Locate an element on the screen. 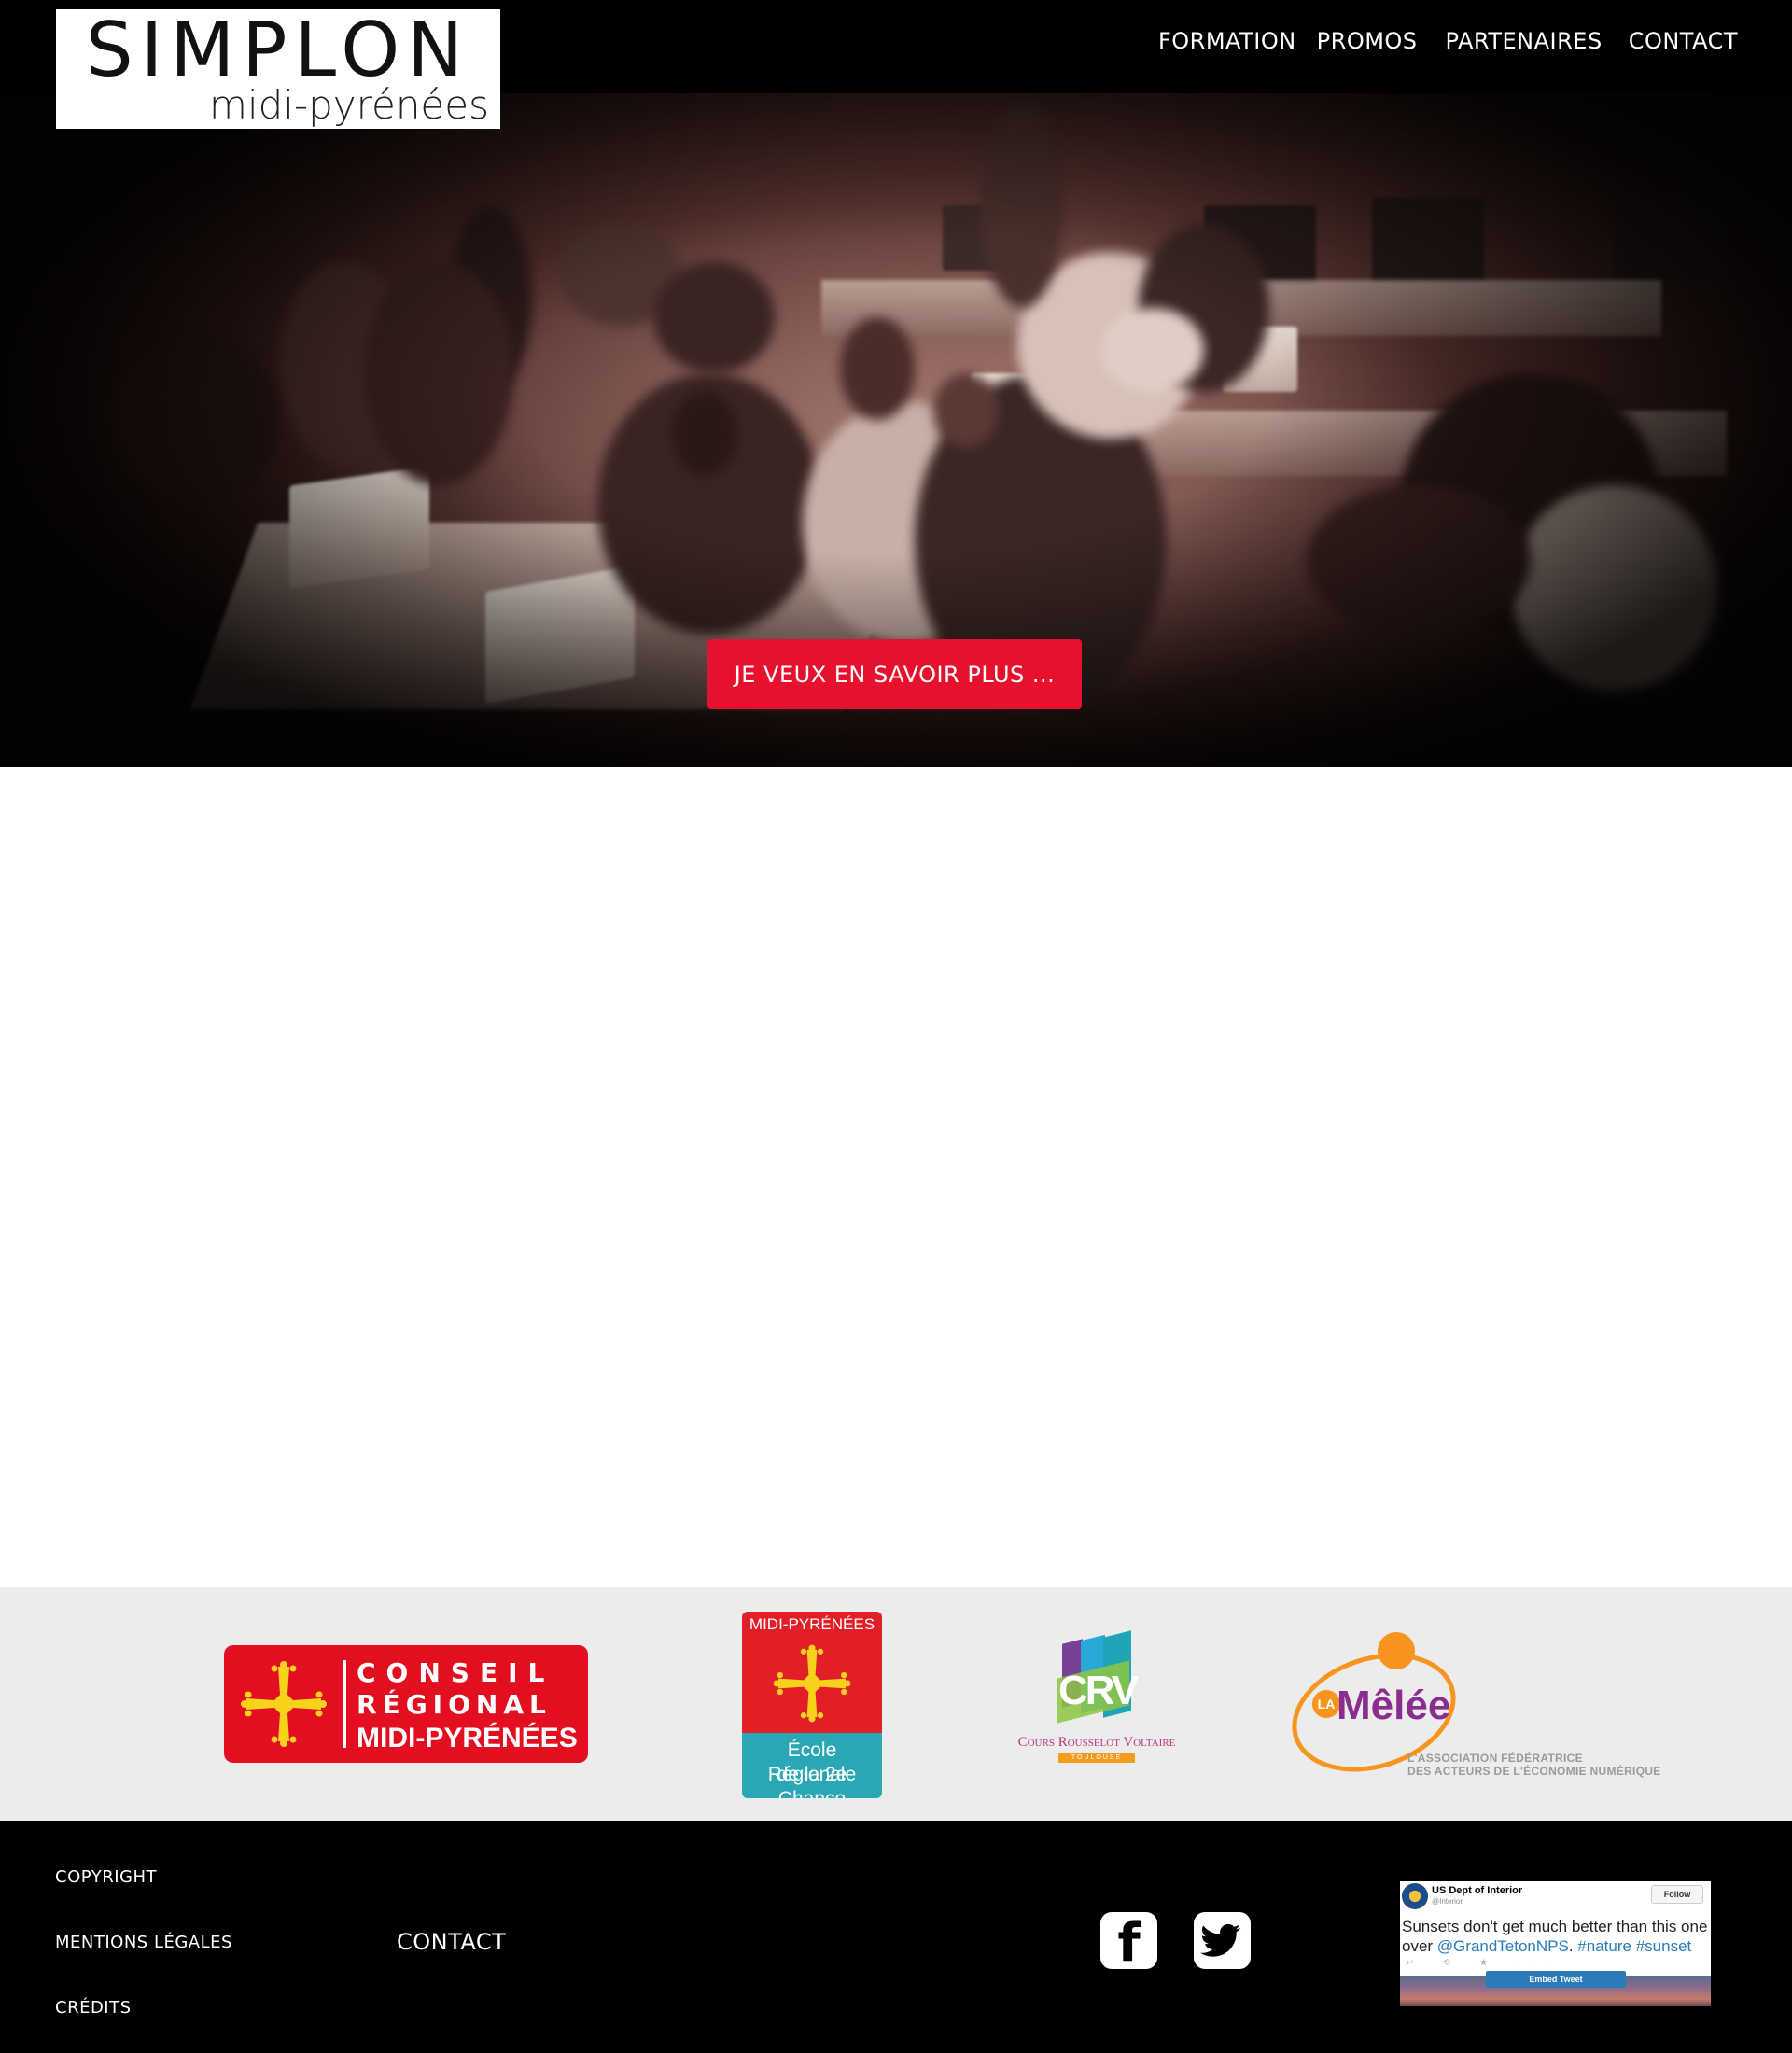 The height and width of the screenshot is (2053, 1792). simplon-logo: SIMPLON midi-pyrénées is located at coordinates (278, 69).